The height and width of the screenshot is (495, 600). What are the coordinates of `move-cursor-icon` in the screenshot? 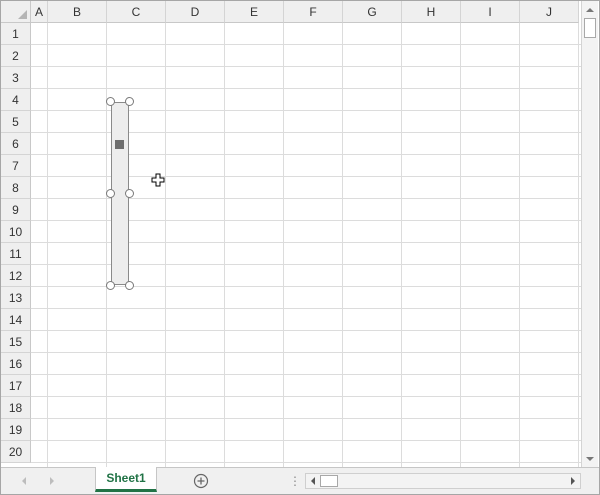 It's located at (158, 180).